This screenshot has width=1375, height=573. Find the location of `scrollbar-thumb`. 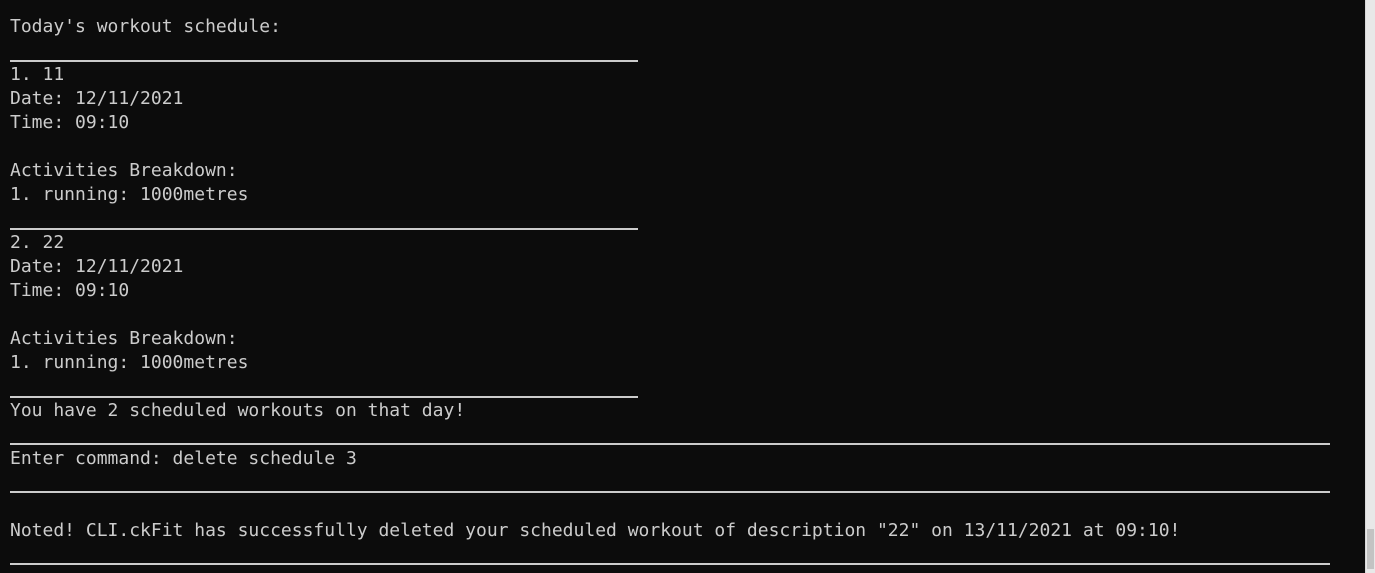

scrollbar-thumb is located at coordinates (1370, 549).